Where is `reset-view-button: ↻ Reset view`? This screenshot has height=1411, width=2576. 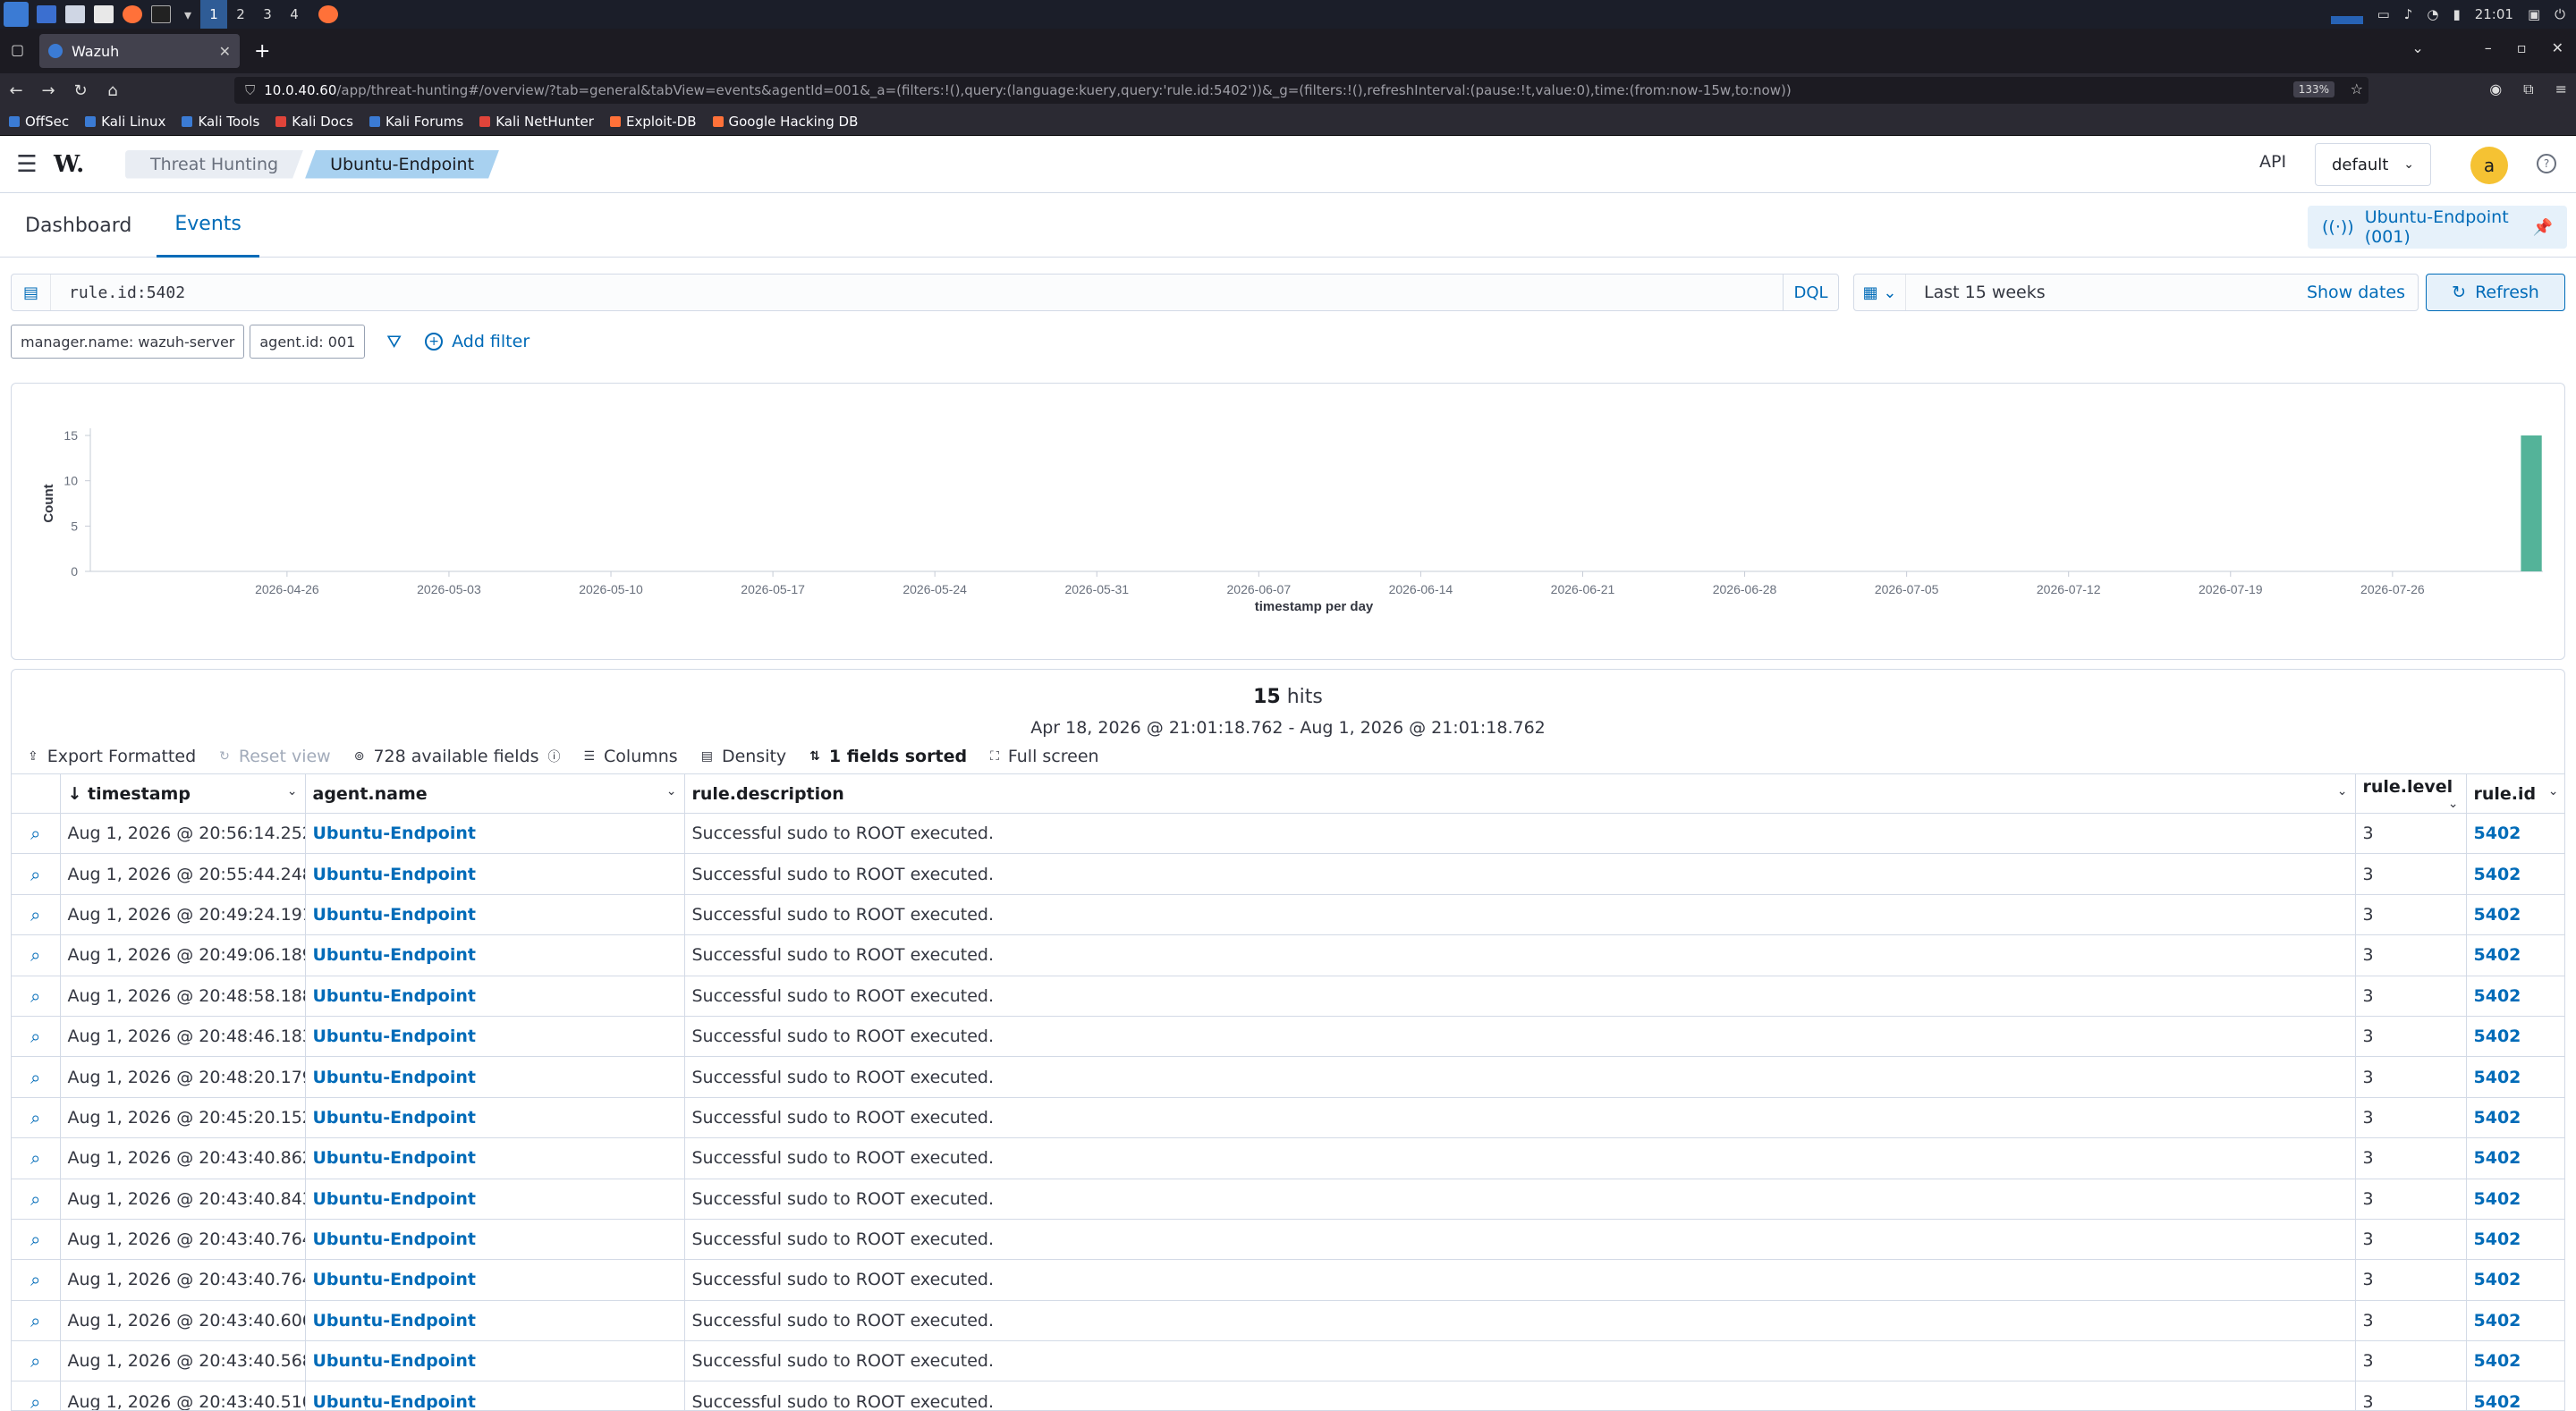 reset-view-button: ↻ Reset view is located at coordinates (275, 756).